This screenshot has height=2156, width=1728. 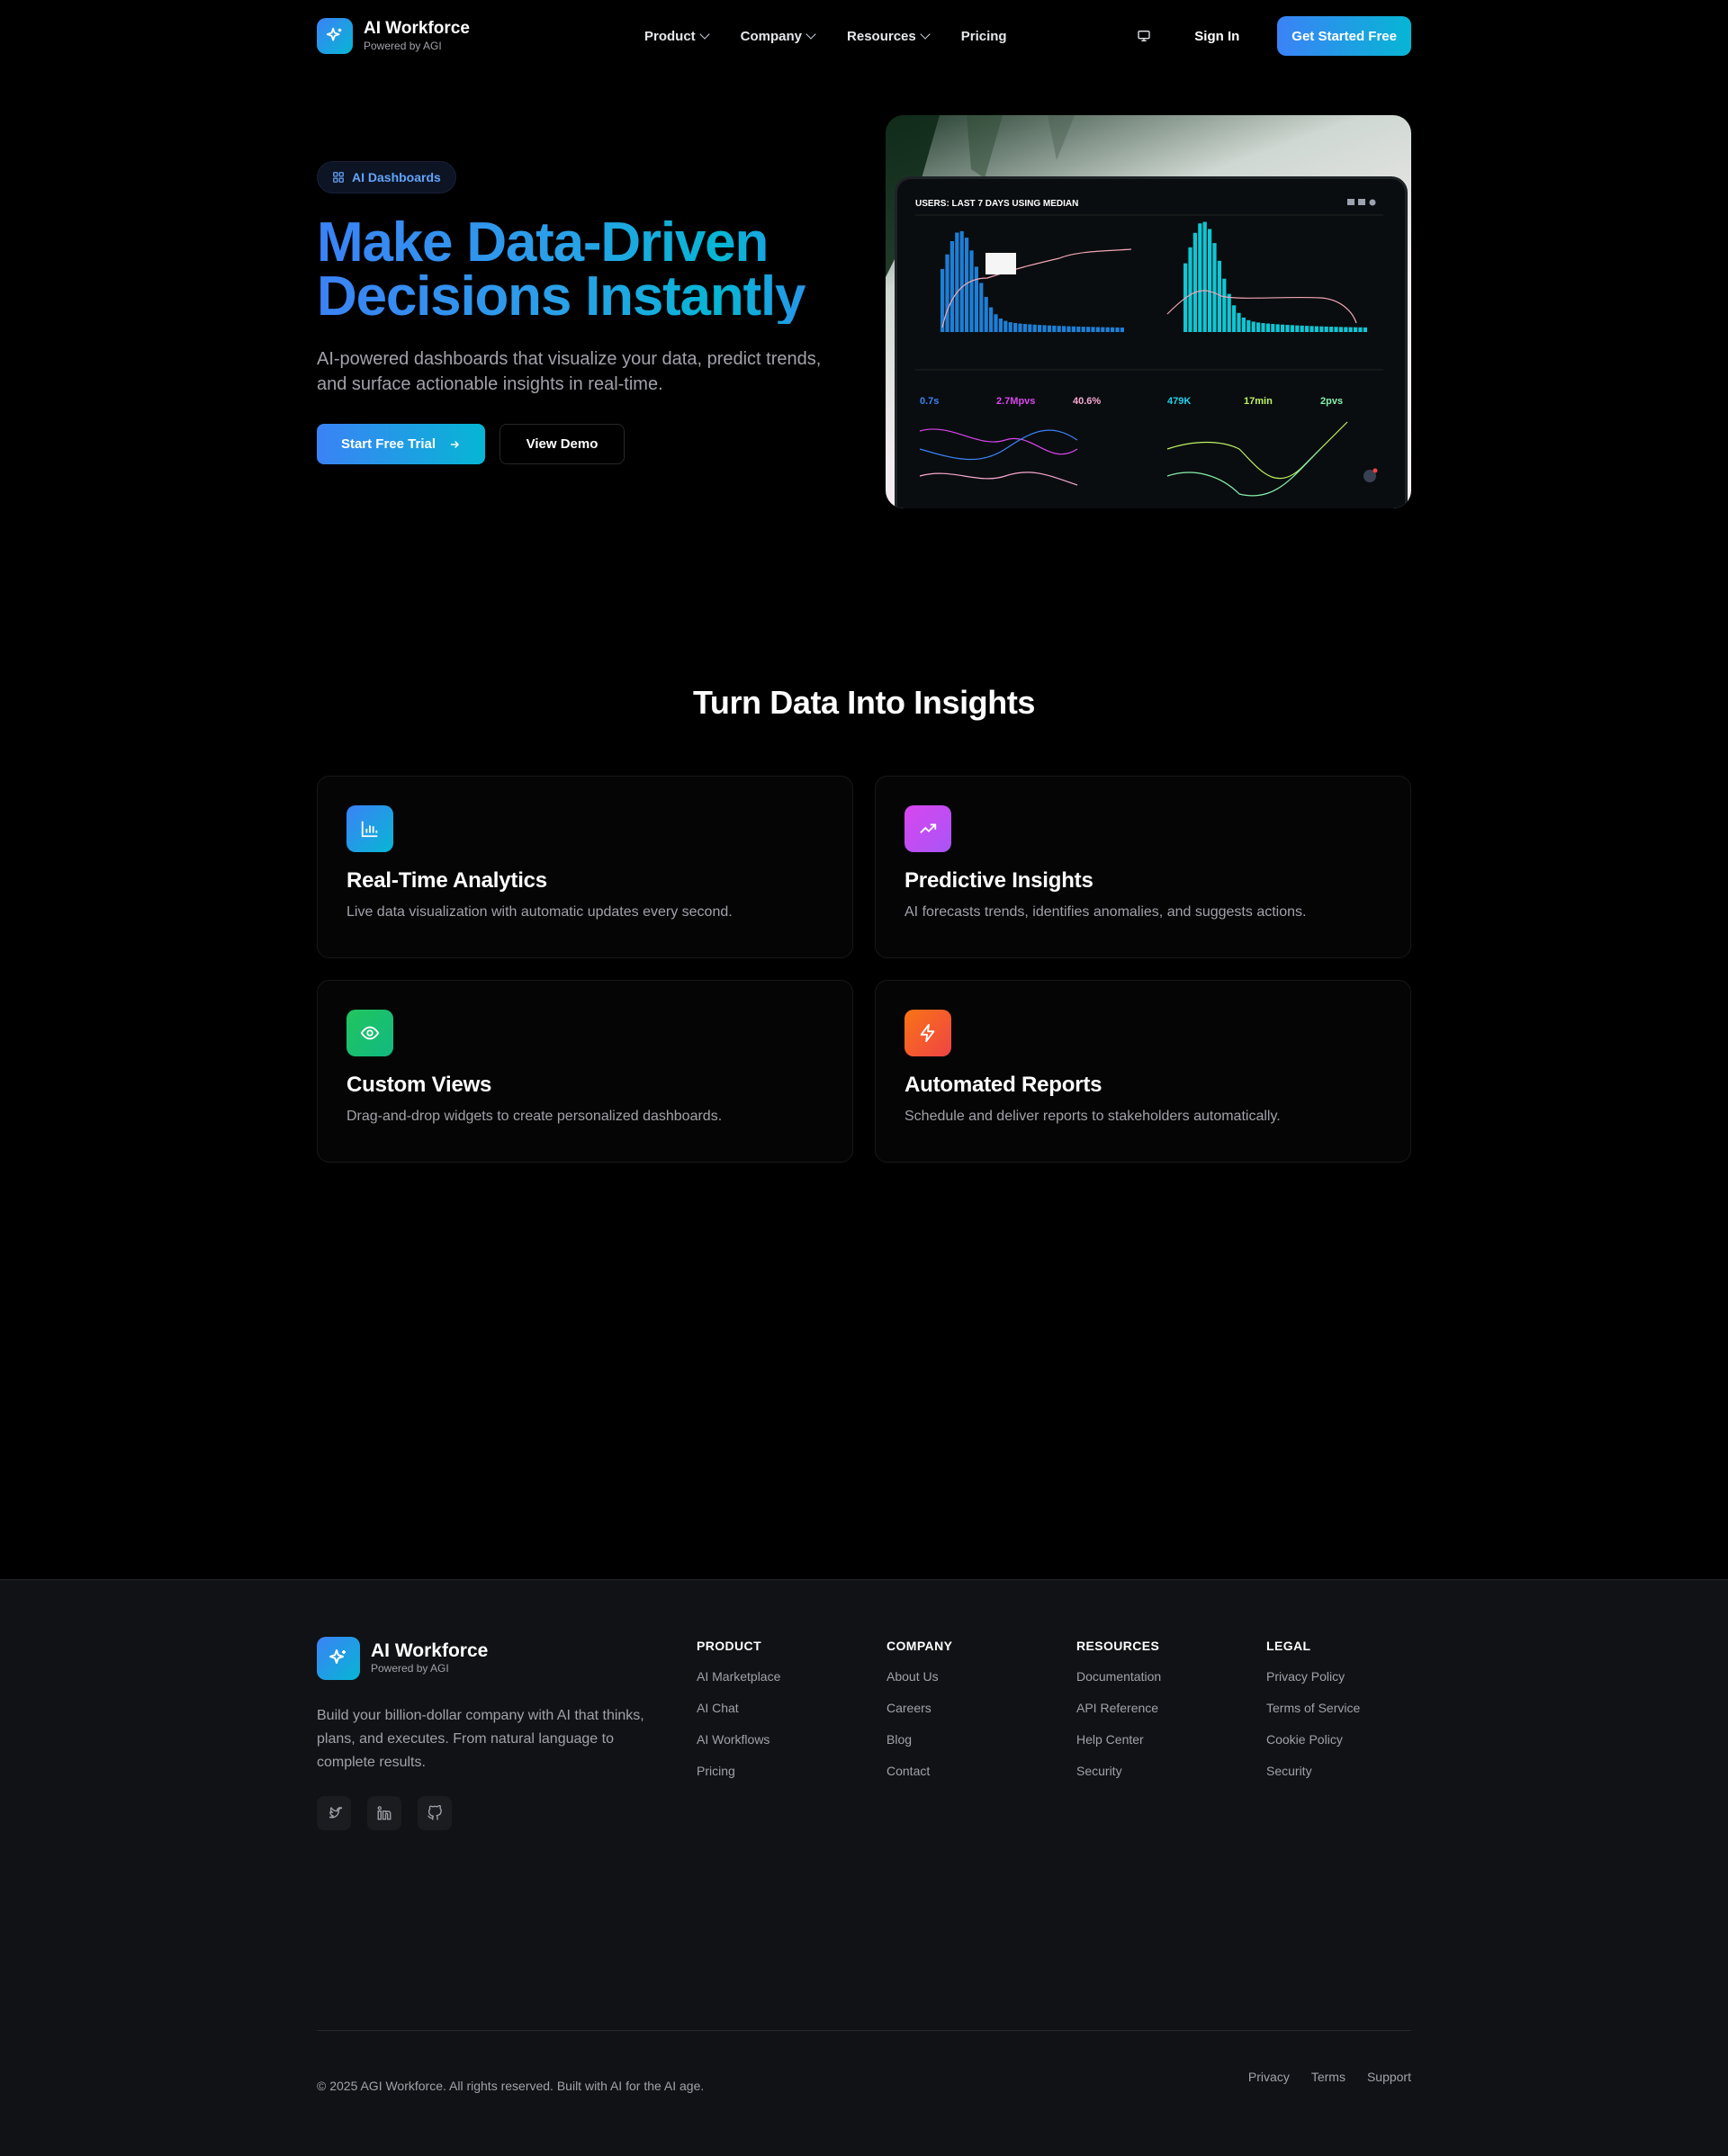 What do you see at coordinates (1313, 1708) in the screenshot?
I see `footer-link: Terms of Service` at bounding box center [1313, 1708].